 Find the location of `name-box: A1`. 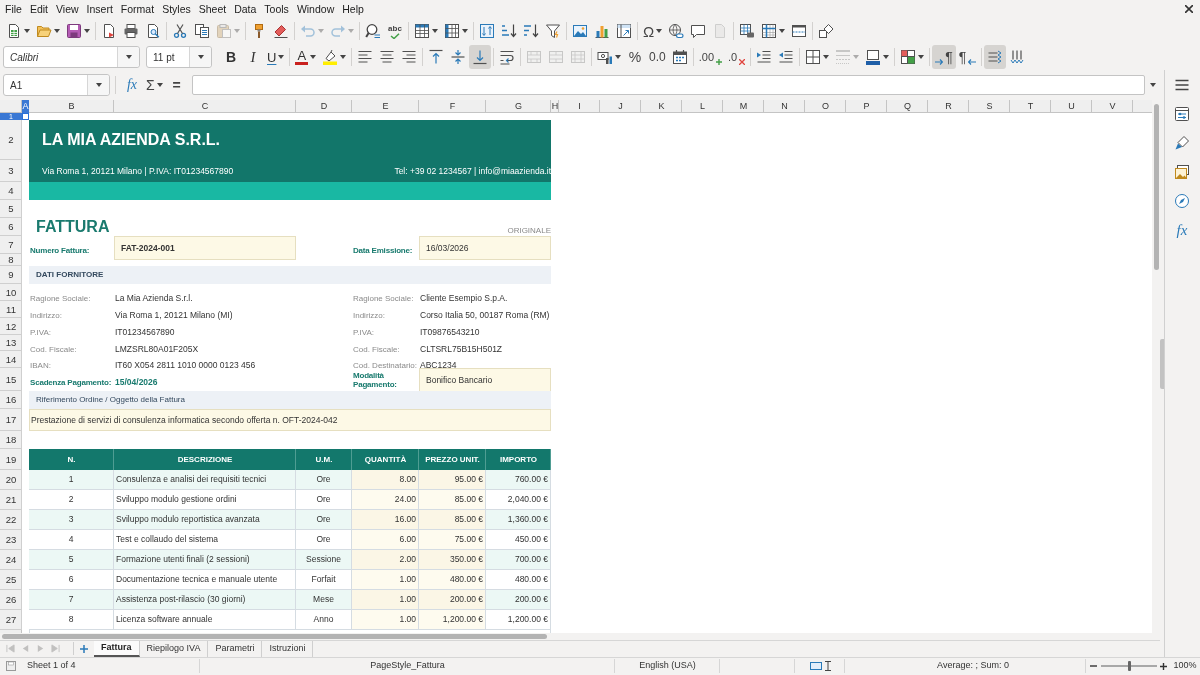

name-box: A1 is located at coordinates (56, 85).